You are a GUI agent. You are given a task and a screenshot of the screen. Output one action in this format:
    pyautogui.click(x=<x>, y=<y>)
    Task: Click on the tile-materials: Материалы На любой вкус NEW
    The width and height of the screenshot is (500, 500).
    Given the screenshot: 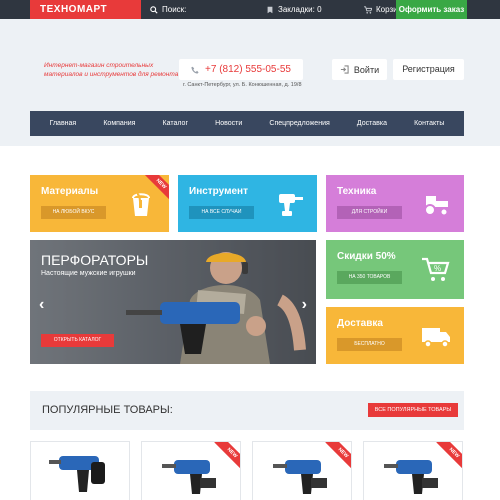 What is the action you would take?
    pyautogui.click(x=99, y=203)
    